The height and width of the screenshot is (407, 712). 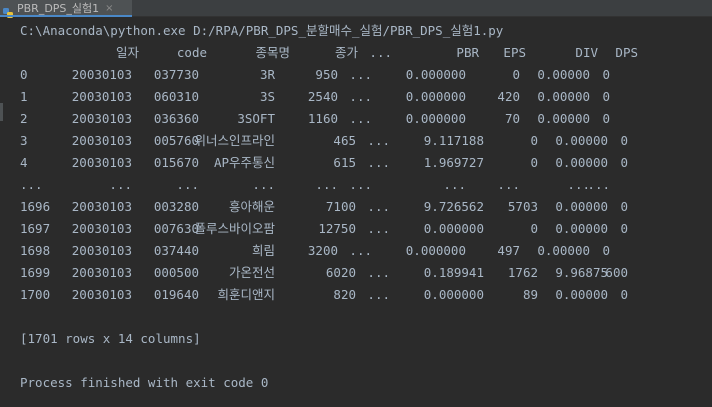 I want to click on table-row: 0 20030103 037730 3R 950... 0.000000 0 0.00000 0, so click(x=360, y=75).